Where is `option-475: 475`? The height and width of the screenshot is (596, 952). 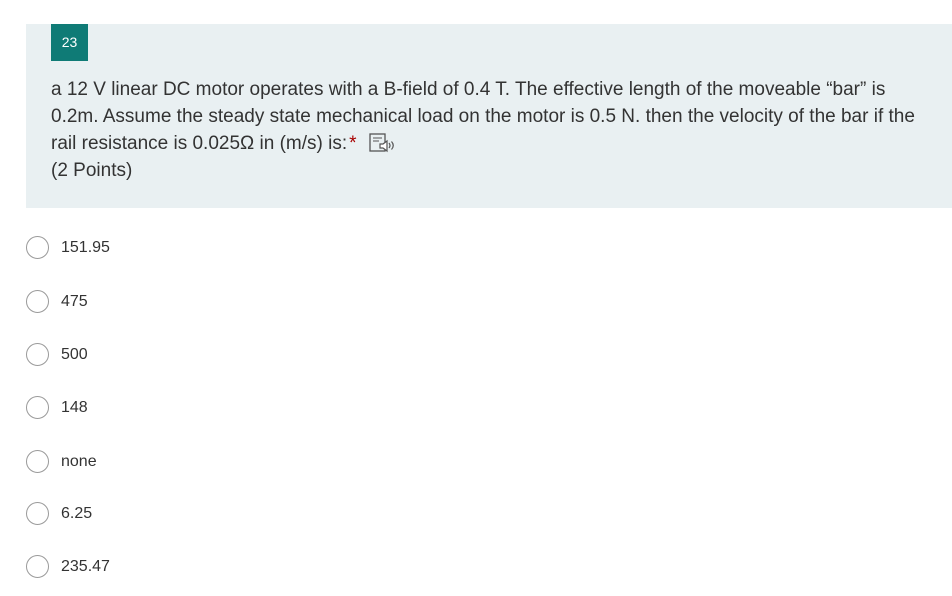 option-475: 475 is located at coordinates (226, 304).